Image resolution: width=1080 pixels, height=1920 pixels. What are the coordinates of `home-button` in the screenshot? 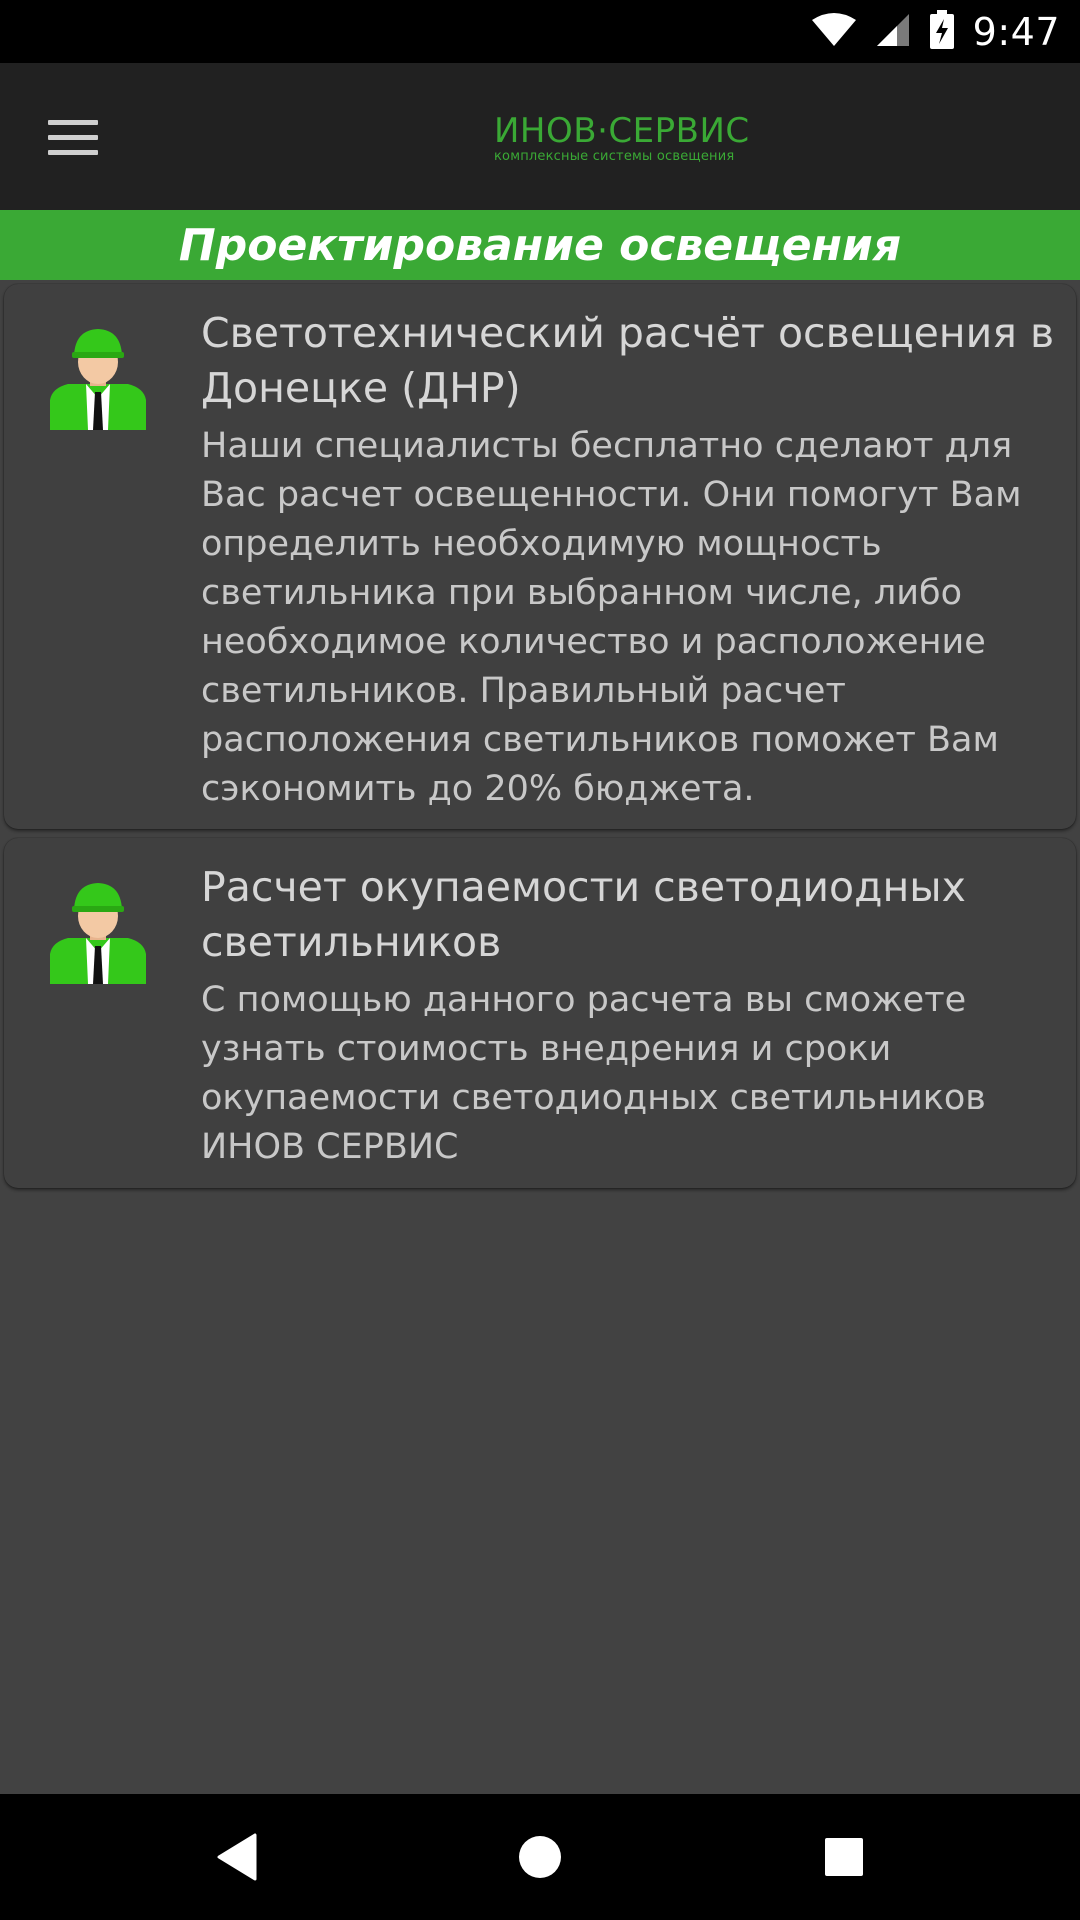 It's located at (540, 1857).